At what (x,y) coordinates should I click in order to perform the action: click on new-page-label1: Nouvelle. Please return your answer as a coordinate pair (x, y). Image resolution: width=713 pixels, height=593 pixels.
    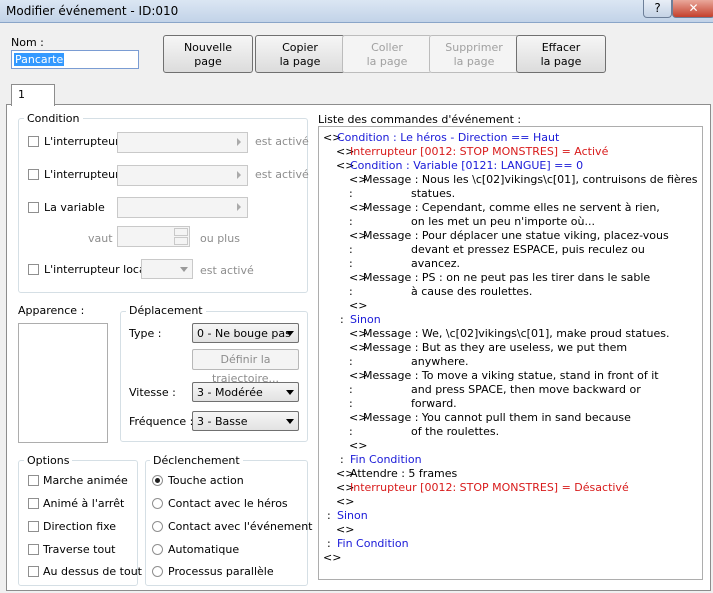
    Looking at the image, I should click on (208, 47).